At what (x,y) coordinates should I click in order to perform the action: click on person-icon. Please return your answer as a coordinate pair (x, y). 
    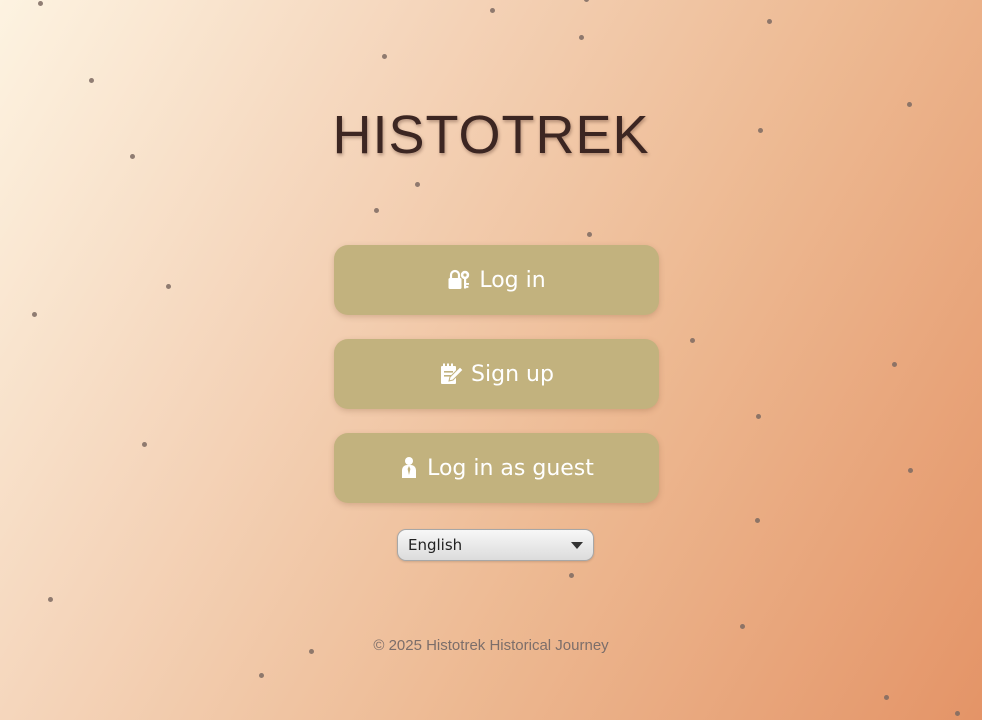
    Looking at the image, I should click on (409, 468).